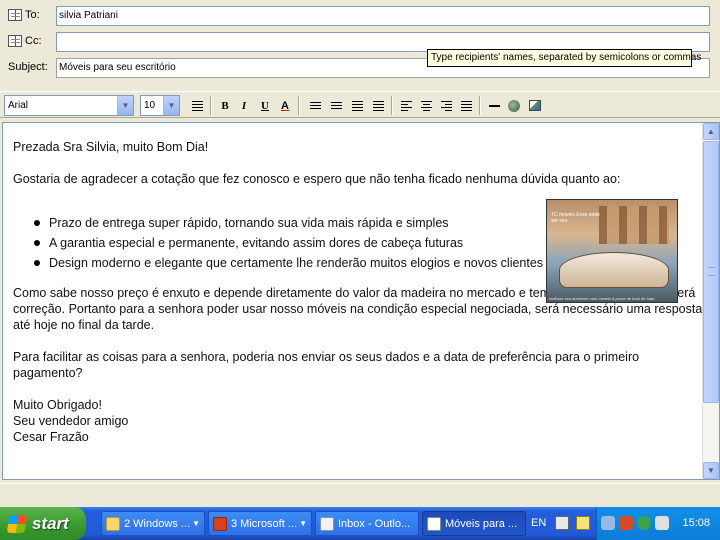  I want to click on clock: 15:08, so click(696, 523).